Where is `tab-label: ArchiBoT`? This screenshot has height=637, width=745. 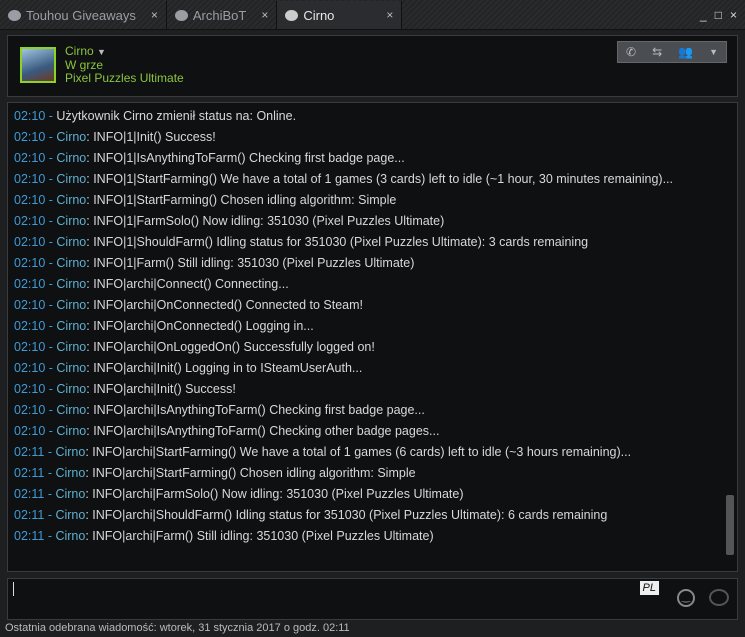
tab-label: ArchiBoT is located at coordinates (219, 15).